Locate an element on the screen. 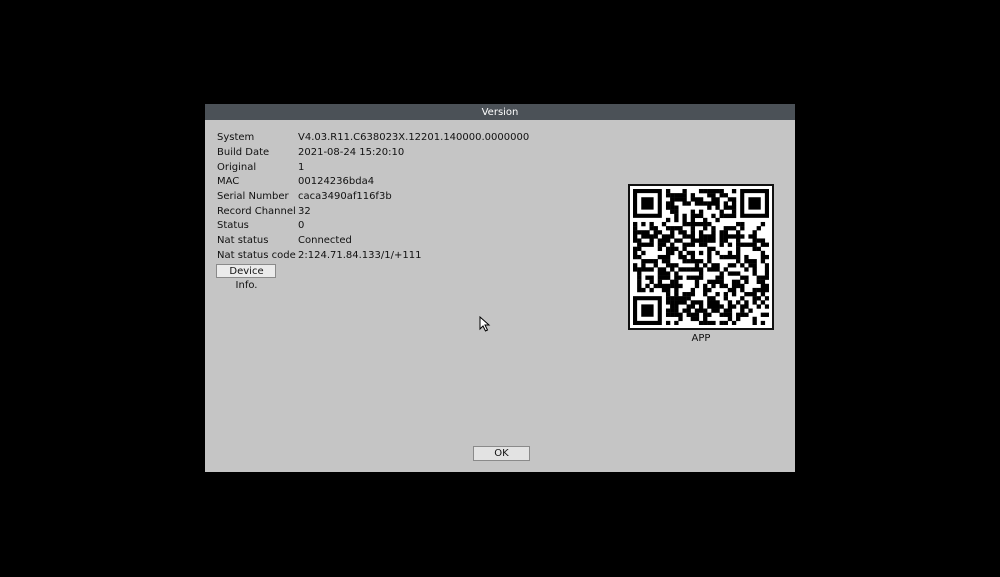  info-label: System is located at coordinates (236, 137).